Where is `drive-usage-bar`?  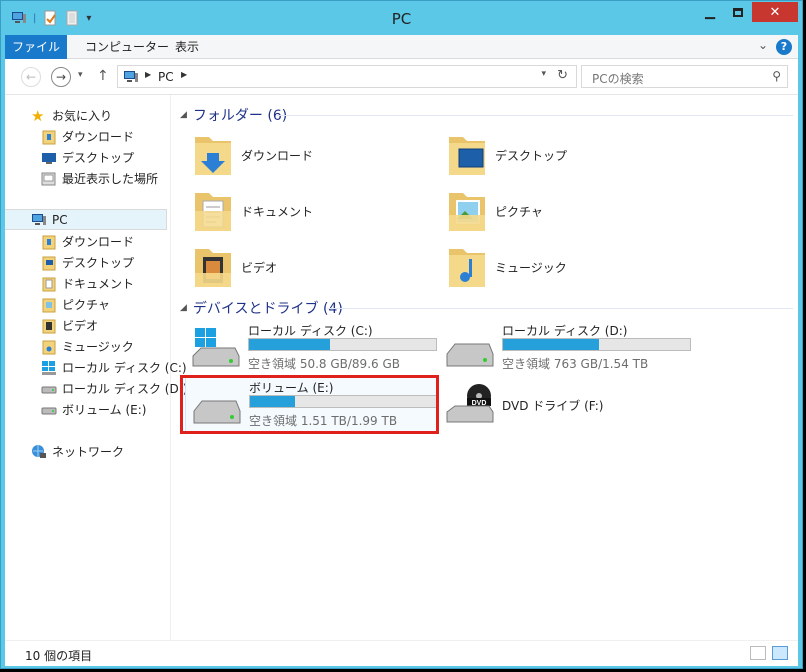
drive-usage-bar is located at coordinates (342, 344).